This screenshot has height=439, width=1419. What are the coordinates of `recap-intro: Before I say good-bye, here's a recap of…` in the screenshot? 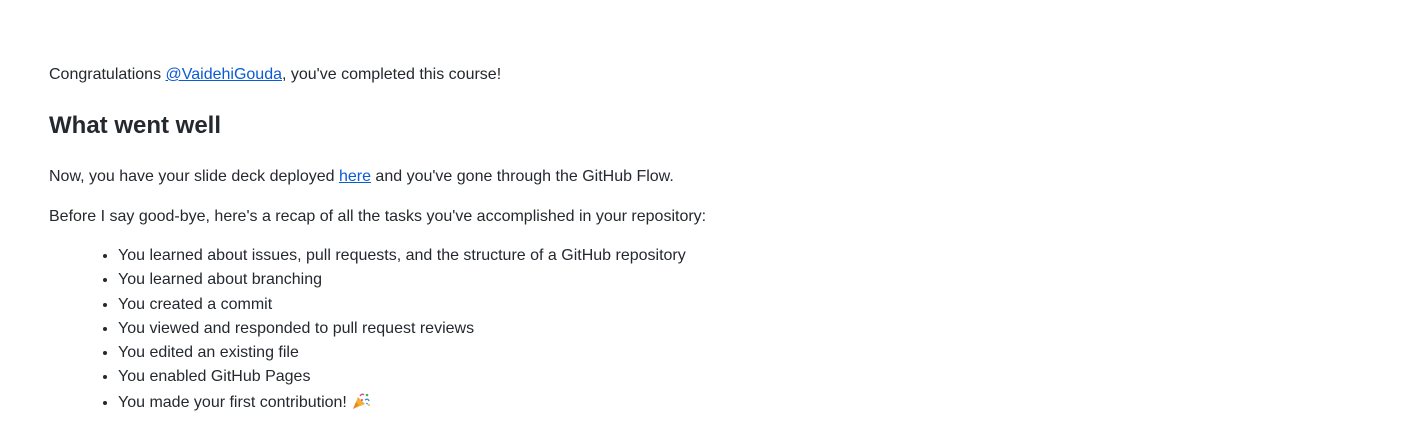 It's located at (378, 216).